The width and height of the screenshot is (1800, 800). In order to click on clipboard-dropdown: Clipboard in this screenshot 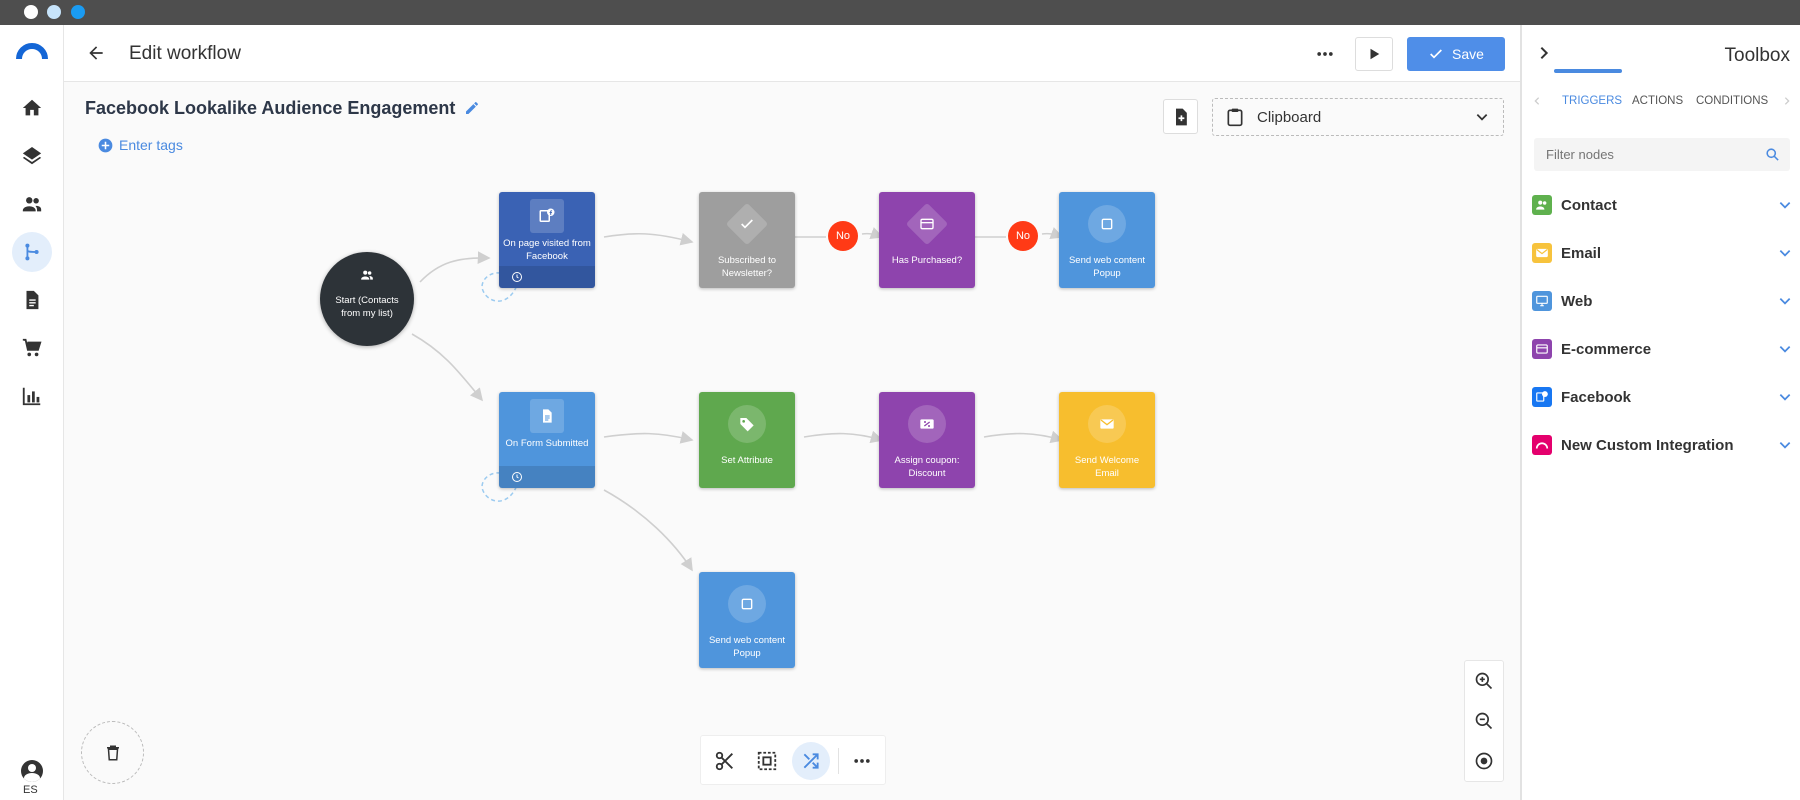, I will do `click(1358, 117)`.